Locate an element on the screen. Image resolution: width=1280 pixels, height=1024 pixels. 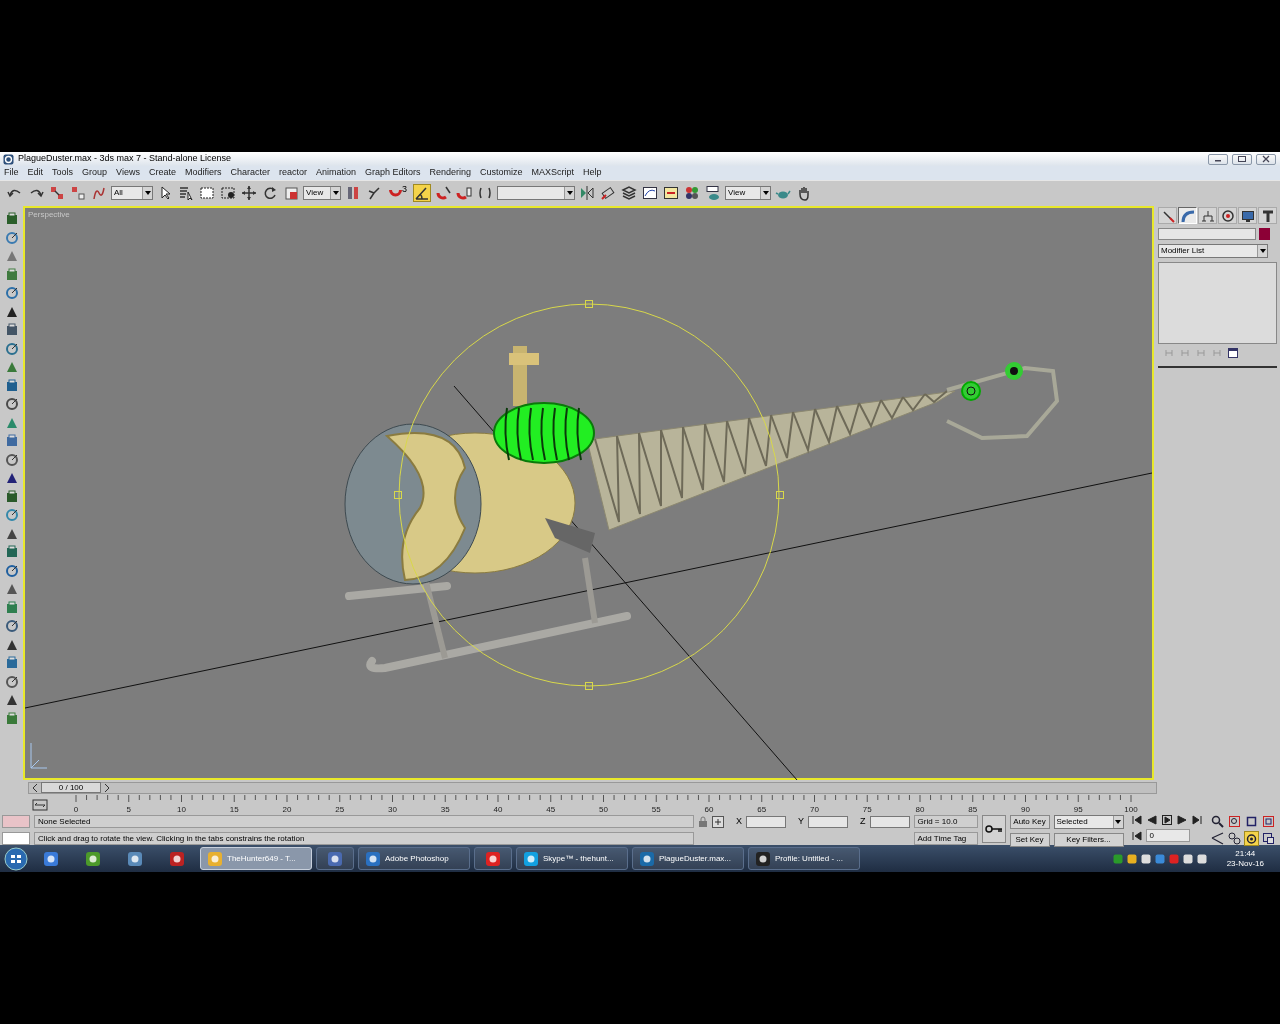
menu-item: Animation is located at coordinates (336, 173).